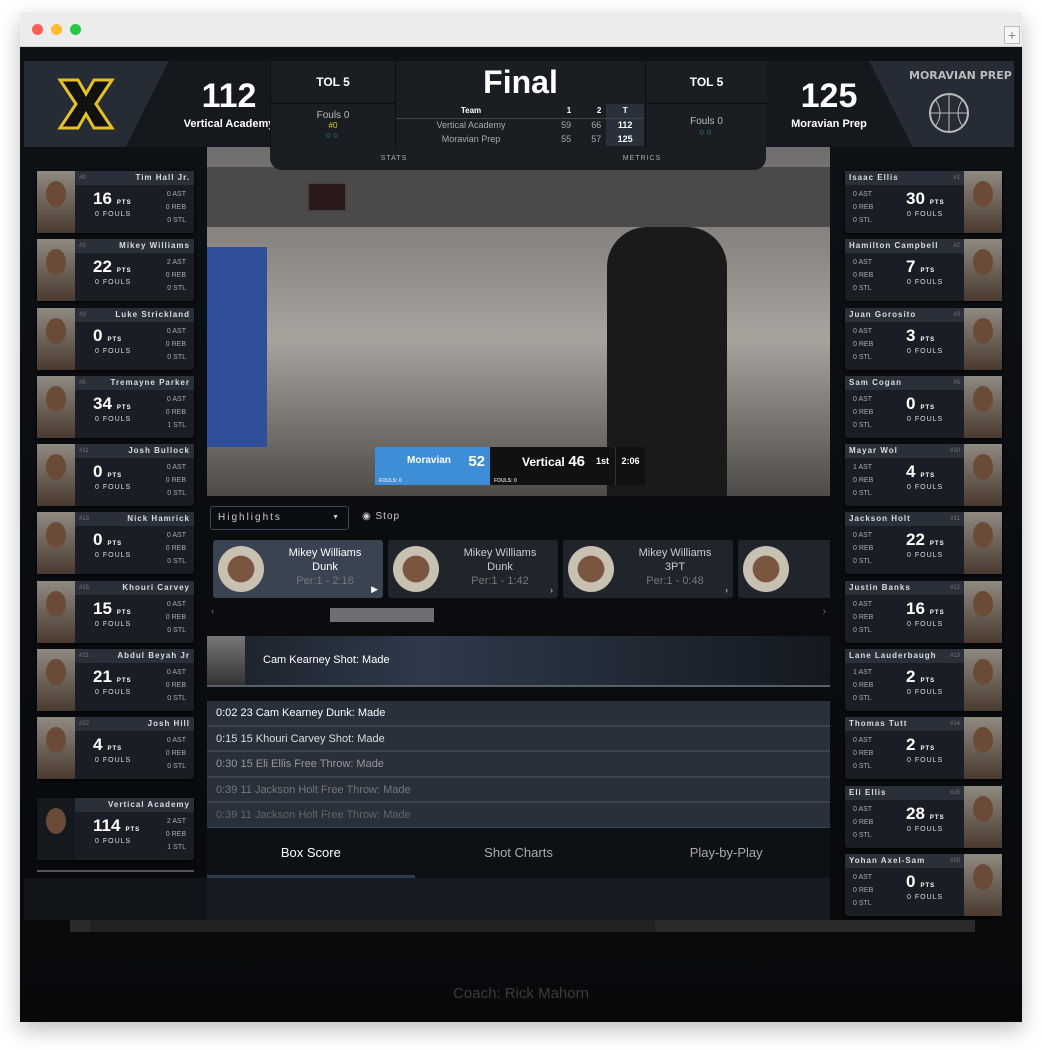  What do you see at coordinates (520, 139) in the screenshot?
I see `ls-row-away: Moravian Prep 55 57 125` at bounding box center [520, 139].